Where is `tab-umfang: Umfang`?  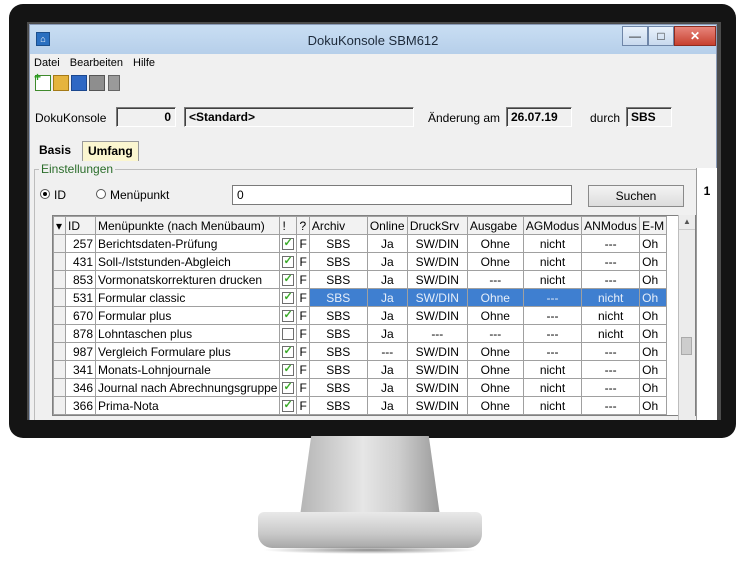
tab-umfang: Umfang is located at coordinates (110, 151).